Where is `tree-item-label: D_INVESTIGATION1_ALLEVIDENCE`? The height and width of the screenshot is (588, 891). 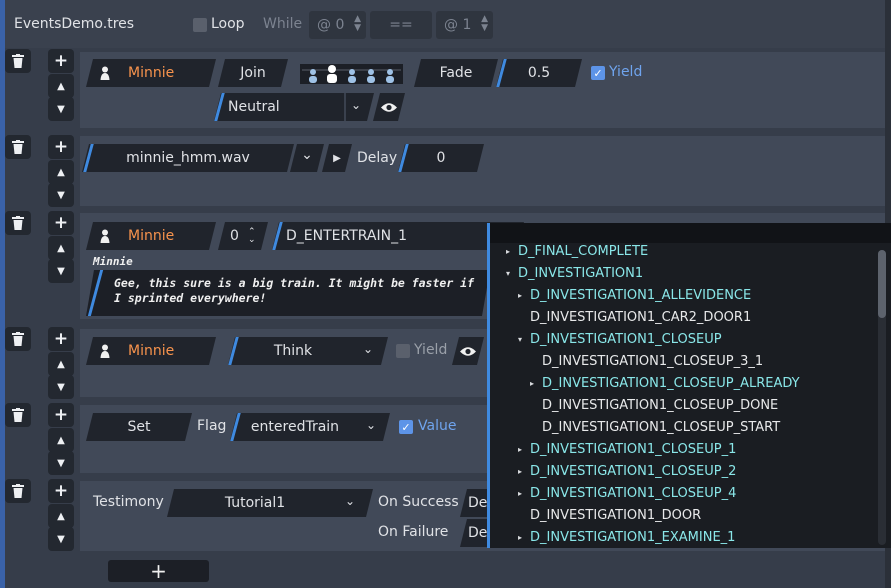 tree-item-label: D_INVESTIGATION1_ALLEVIDENCE is located at coordinates (641, 295).